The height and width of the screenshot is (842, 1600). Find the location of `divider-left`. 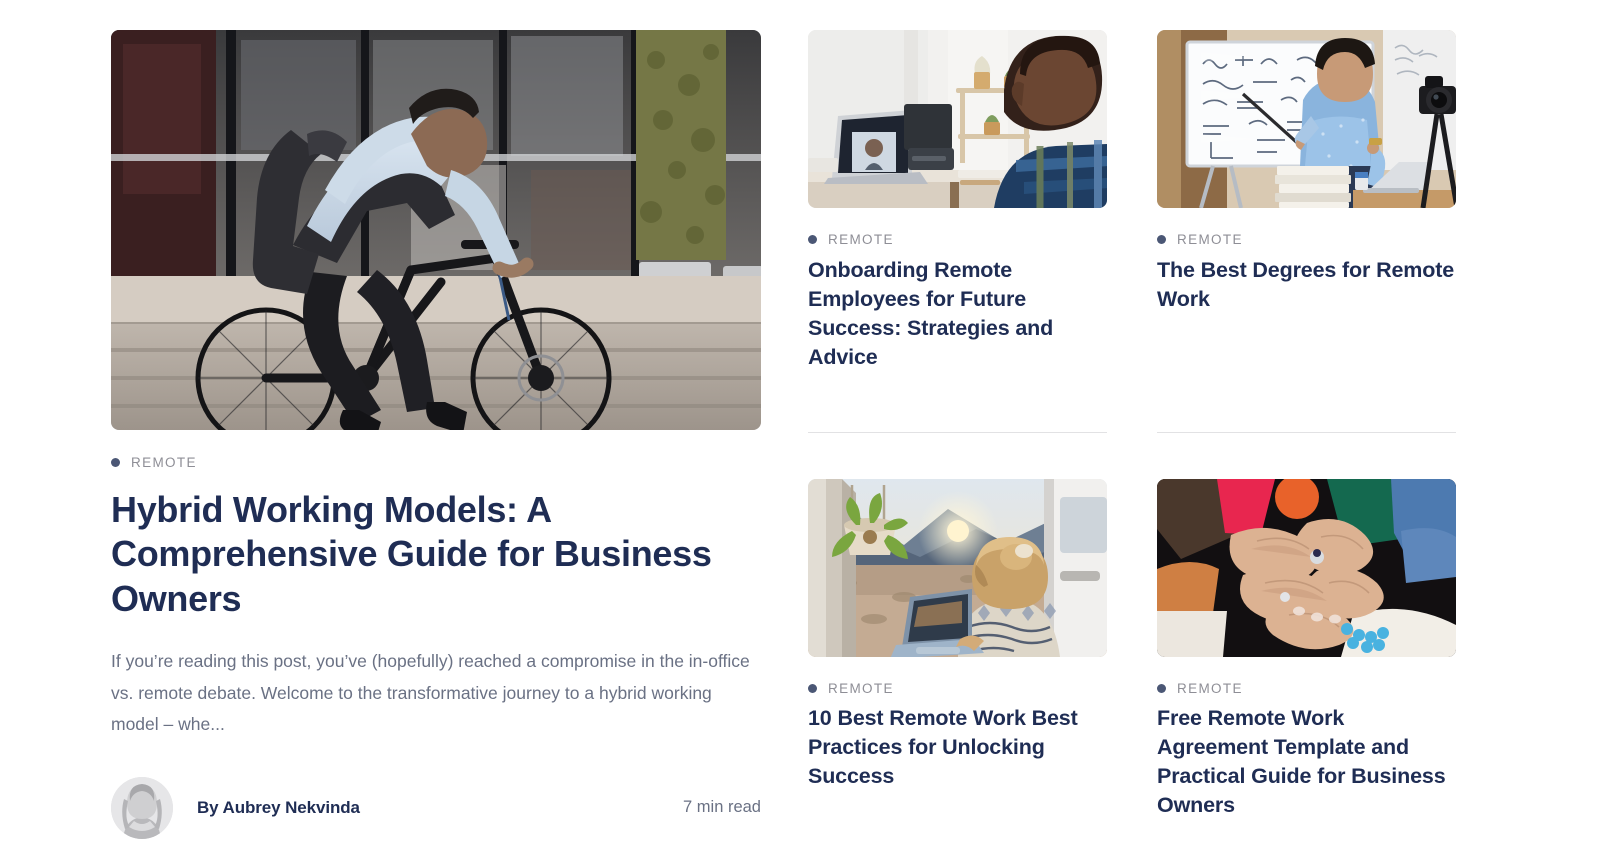

divider-left is located at coordinates (957, 432).